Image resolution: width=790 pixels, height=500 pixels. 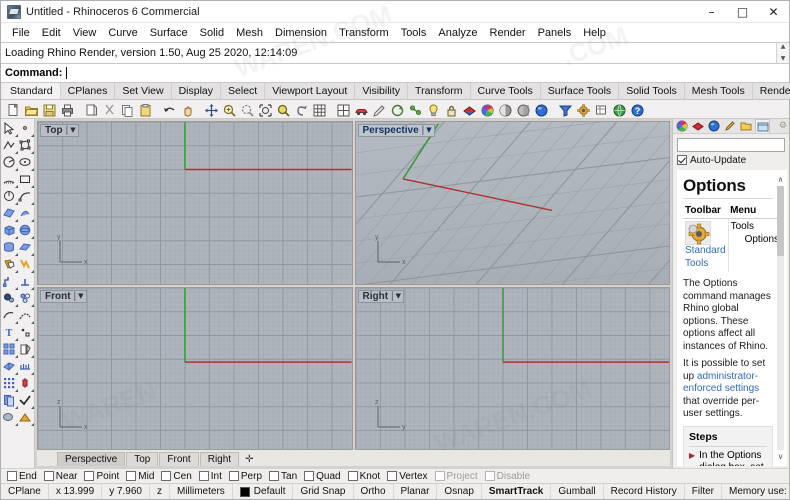 What do you see at coordinates (450, 109) in the screenshot?
I see `lock-icon` at bounding box center [450, 109].